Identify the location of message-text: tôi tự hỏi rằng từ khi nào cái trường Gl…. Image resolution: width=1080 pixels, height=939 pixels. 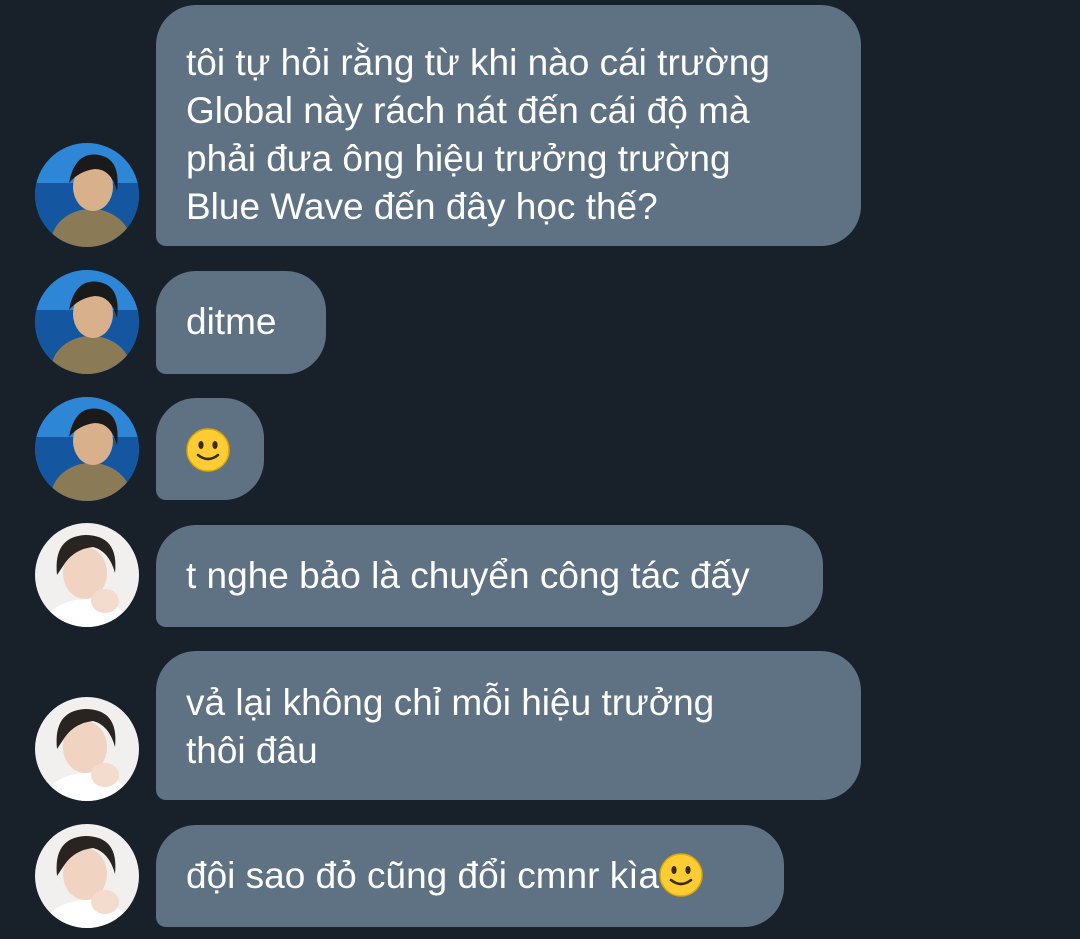
(478, 134).